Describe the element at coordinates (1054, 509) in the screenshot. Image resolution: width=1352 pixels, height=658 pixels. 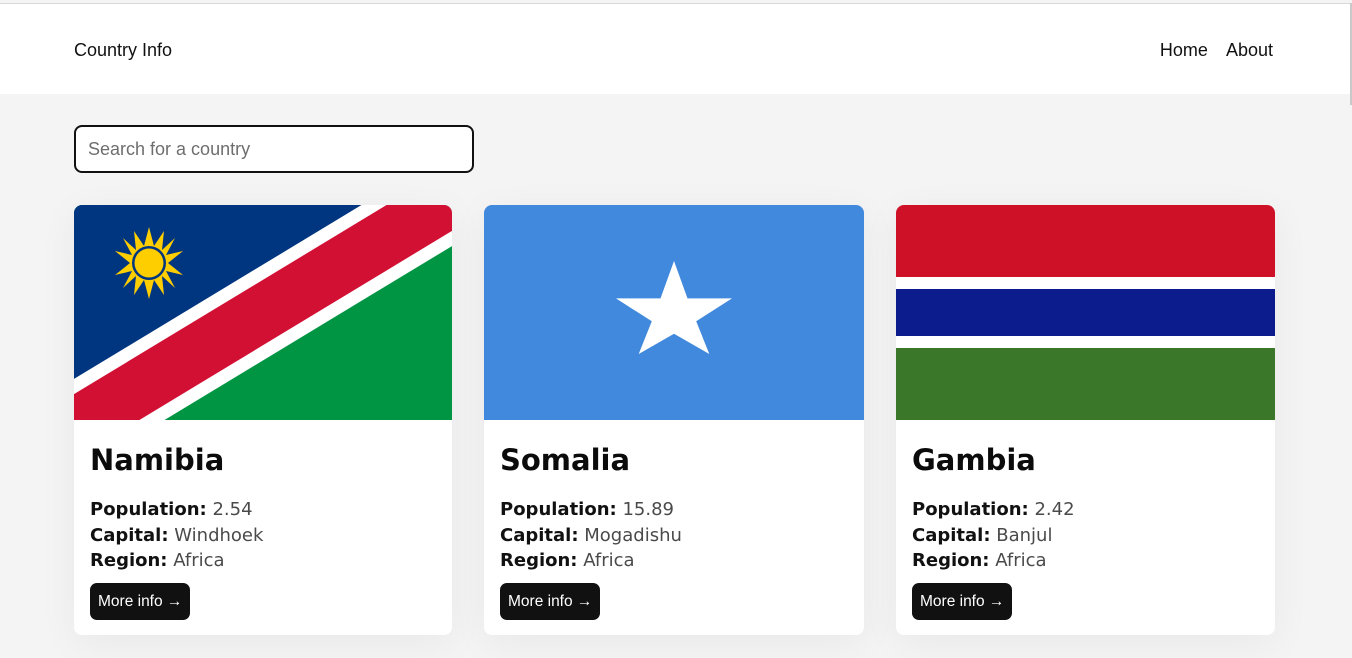
I see `population-value: 2.42` at that location.